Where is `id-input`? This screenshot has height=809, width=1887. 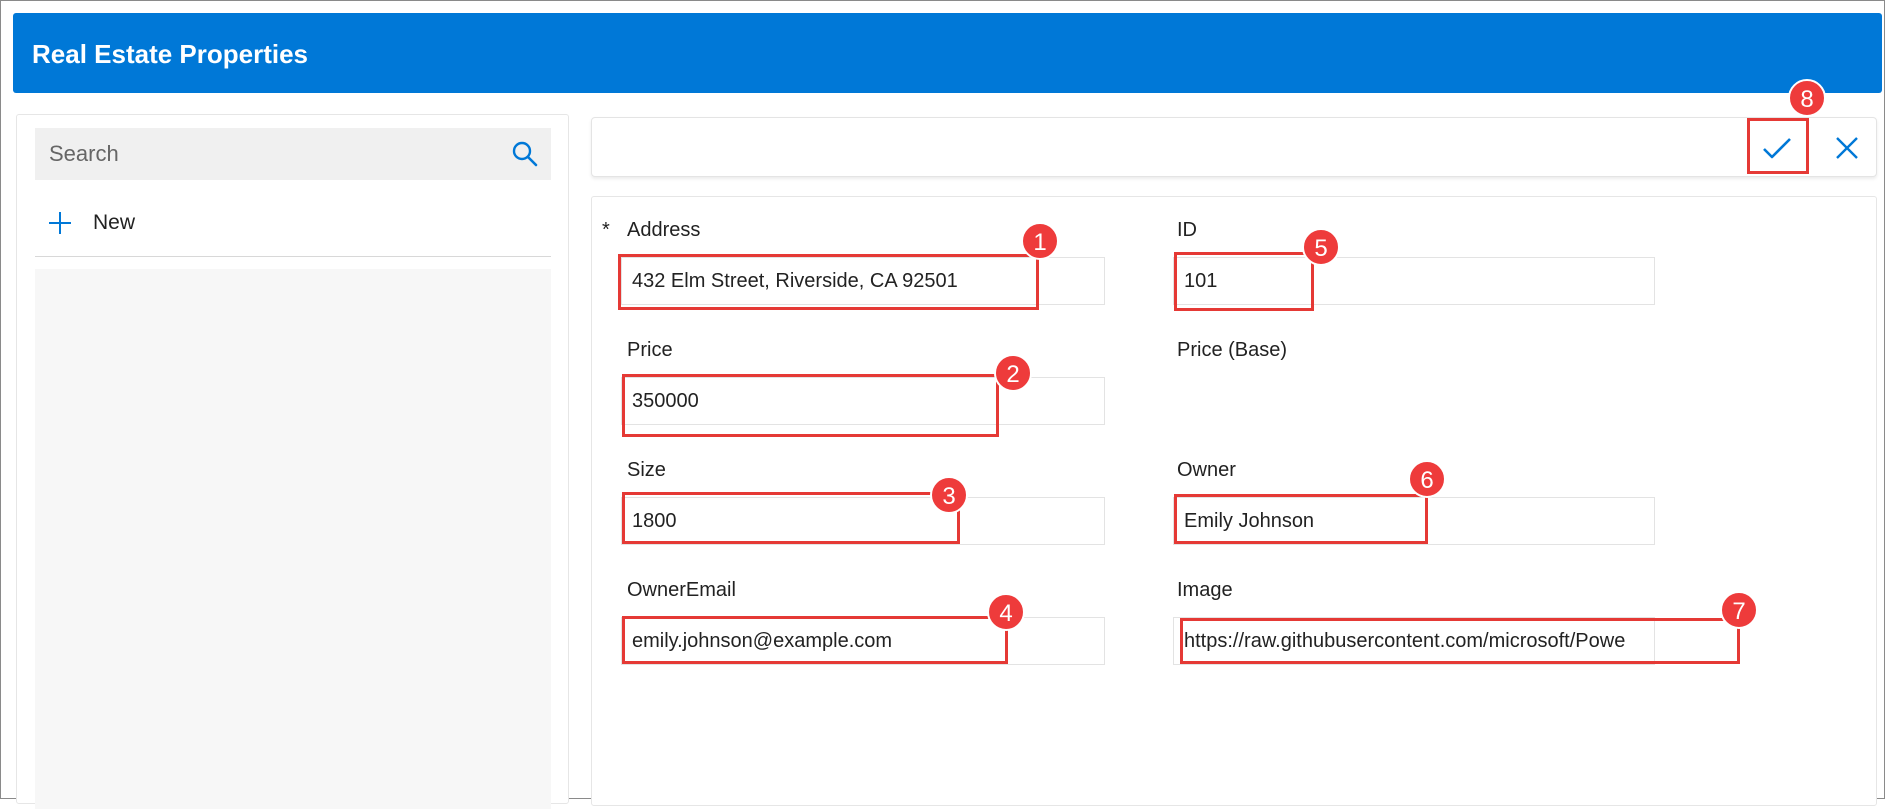
id-input is located at coordinates (1414, 281).